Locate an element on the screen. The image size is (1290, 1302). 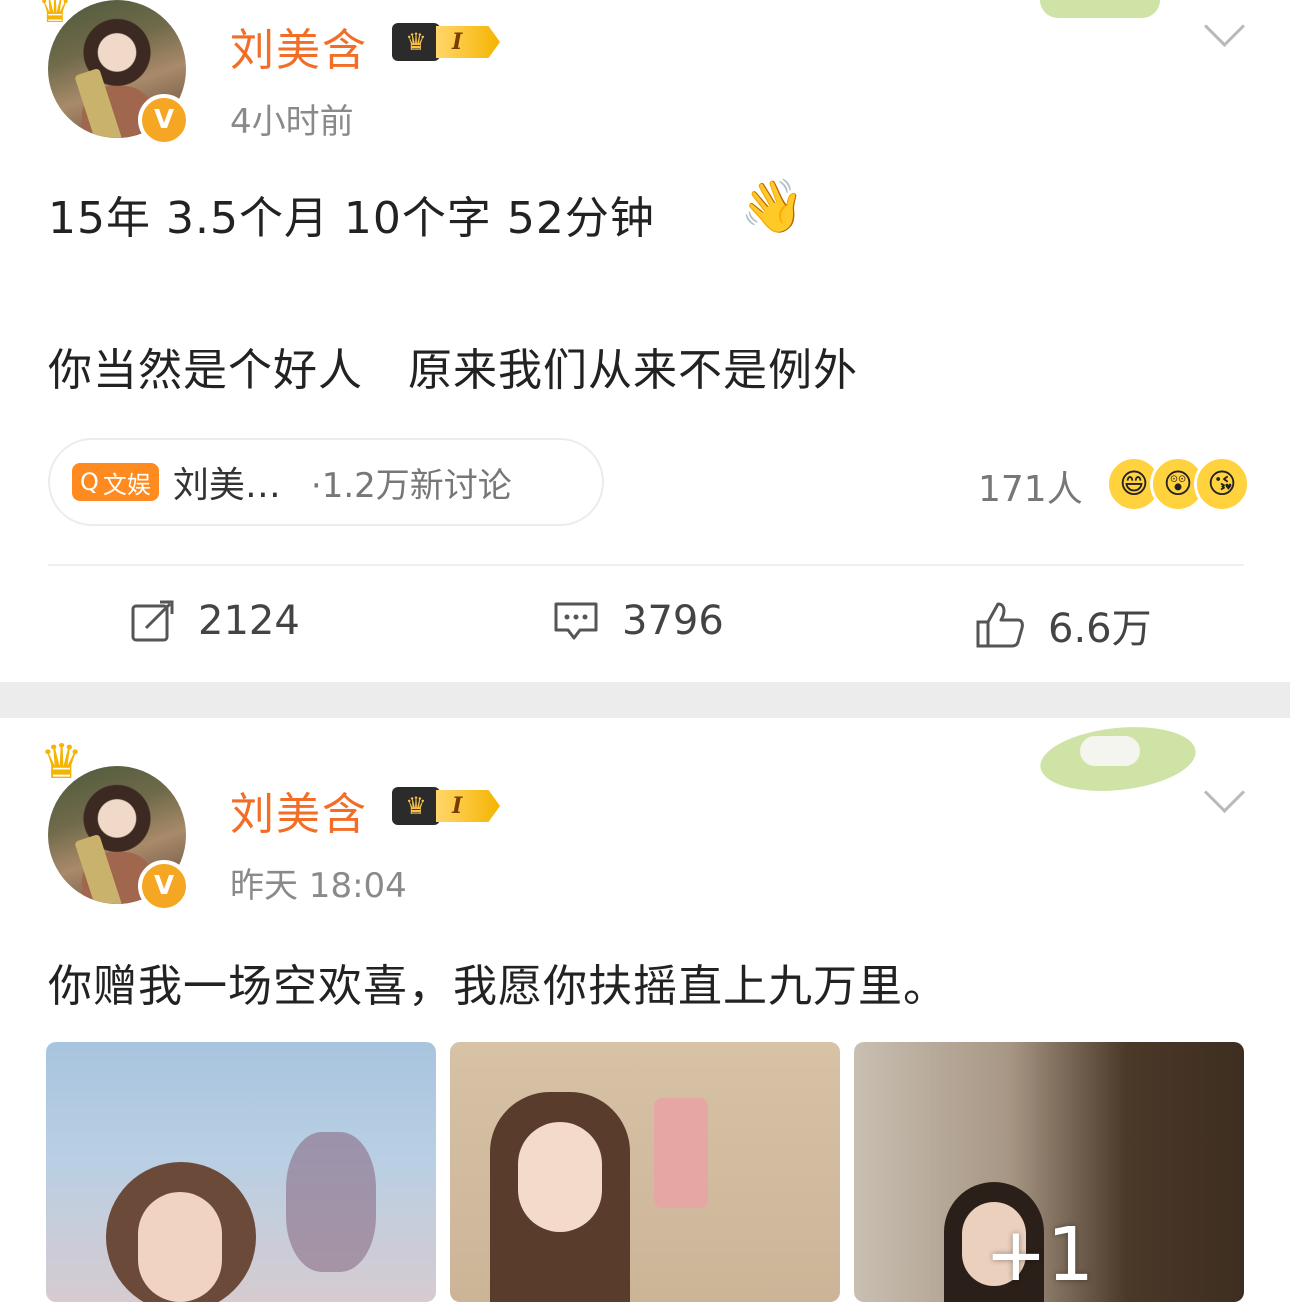
divider is located at coordinates (646, 565).